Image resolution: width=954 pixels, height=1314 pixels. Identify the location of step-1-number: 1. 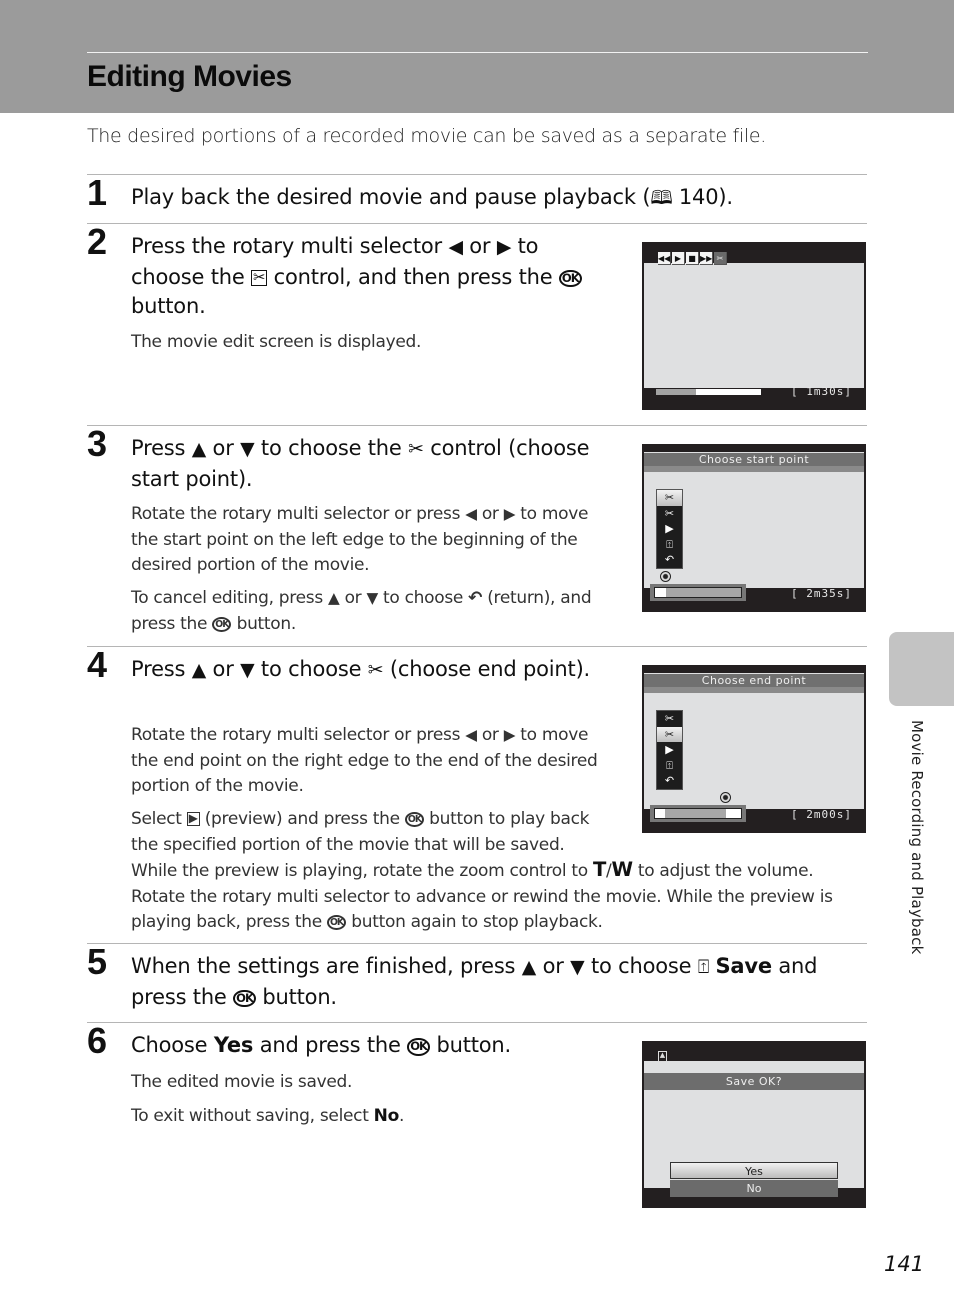
(97, 192).